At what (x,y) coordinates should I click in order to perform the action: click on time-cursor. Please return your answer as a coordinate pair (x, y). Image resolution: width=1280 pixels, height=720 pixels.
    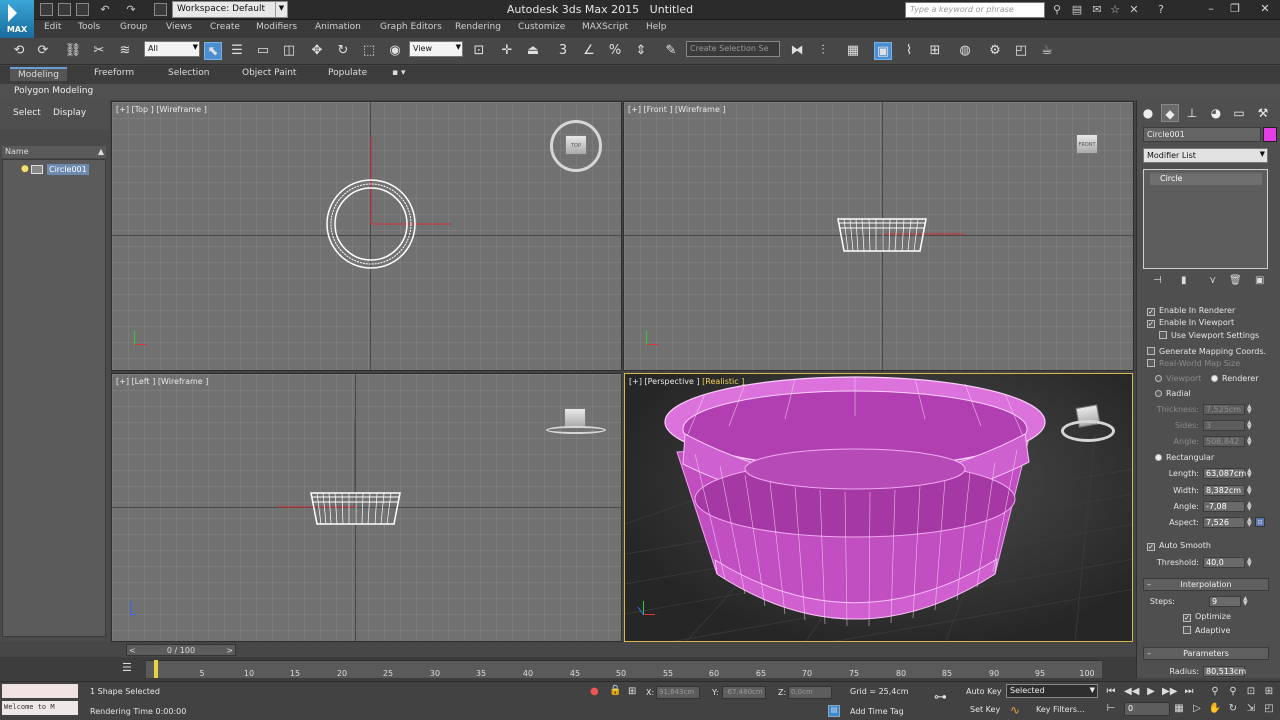
    Looking at the image, I should click on (156, 669).